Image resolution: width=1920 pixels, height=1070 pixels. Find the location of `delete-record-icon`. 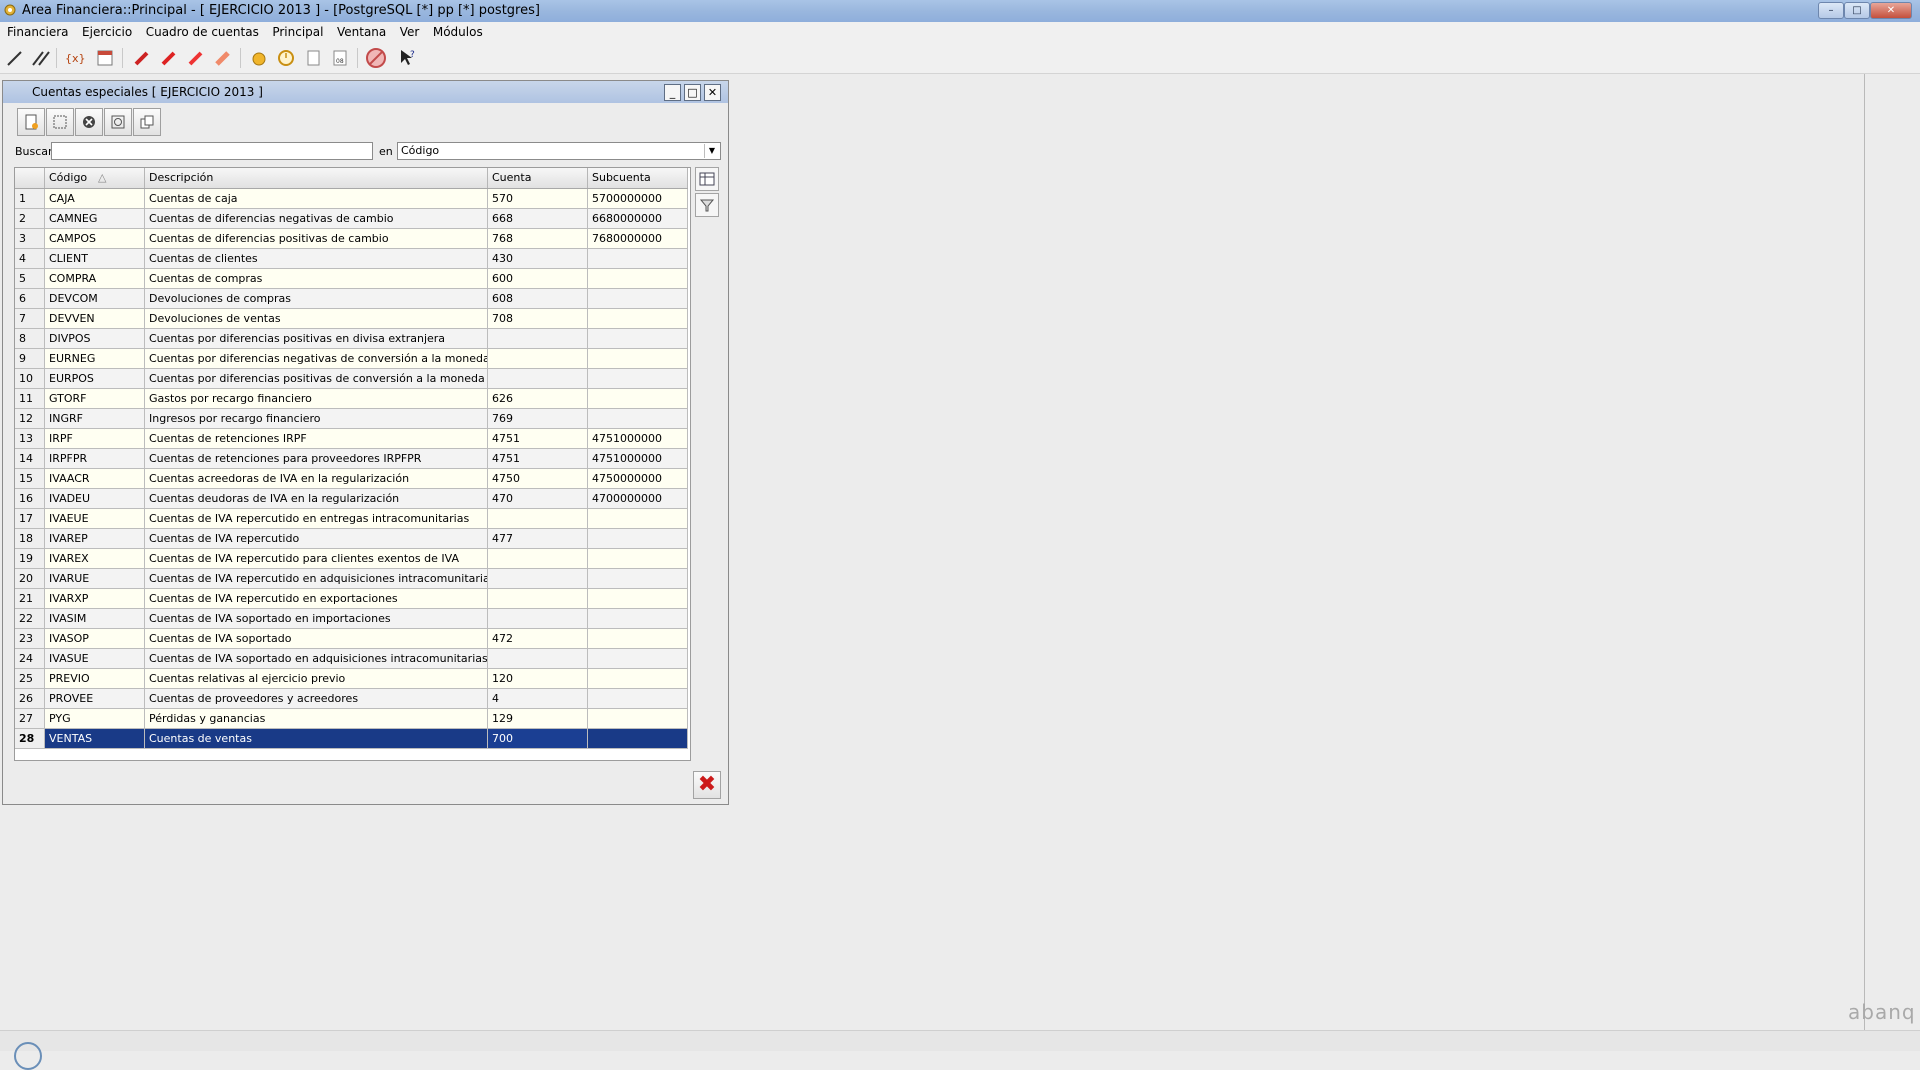

delete-record-icon is located at coordinates (89, 122).